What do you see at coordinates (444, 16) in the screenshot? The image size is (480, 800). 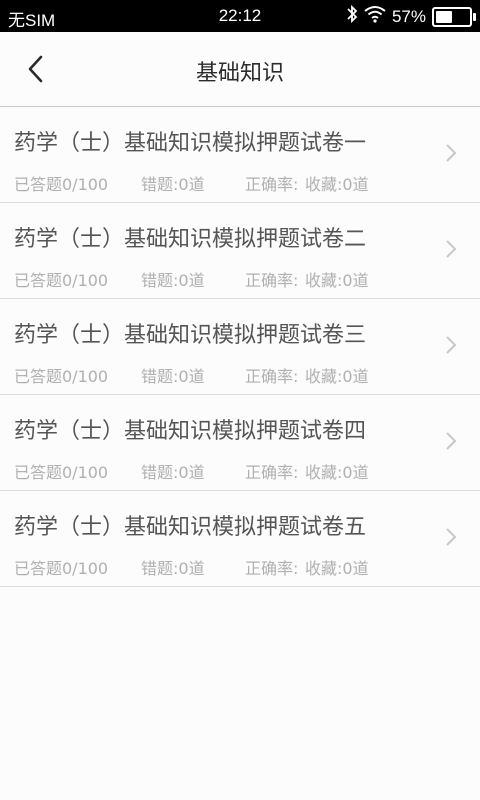 I see `battery-fill` at bounding box center [444, 16].